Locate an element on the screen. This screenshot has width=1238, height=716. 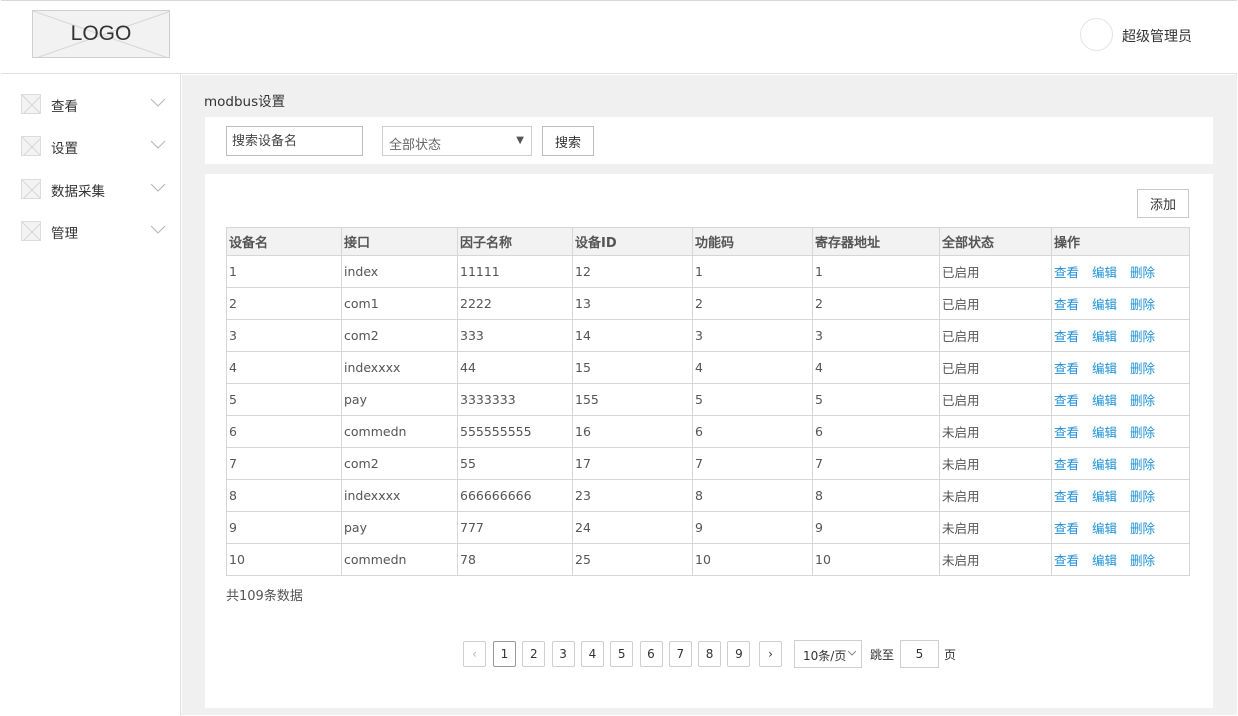
pagination: 10条/页 跳至 页 ‹ 123456789 › is located at coordinates (709, 655).